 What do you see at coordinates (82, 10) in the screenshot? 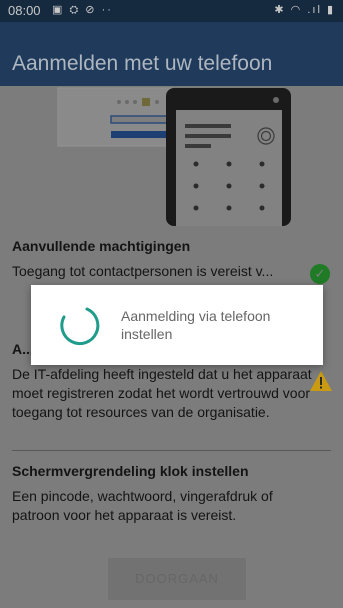
I see `notification-icons: ▣ ⛭ ⊘ ··` at bounding box center [82, 10].